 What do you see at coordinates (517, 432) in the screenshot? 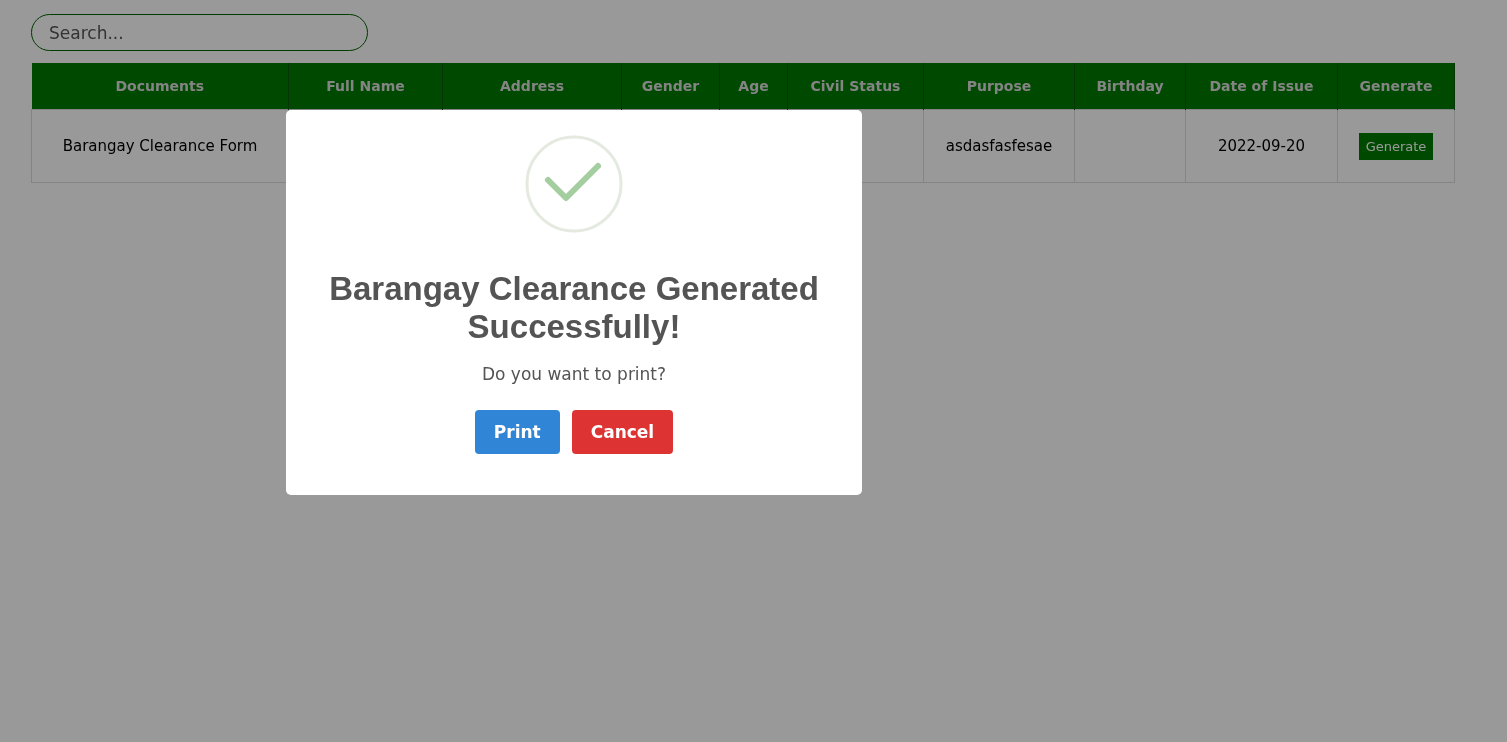
I see `print-button: Print` at bounding box center [517, 432].